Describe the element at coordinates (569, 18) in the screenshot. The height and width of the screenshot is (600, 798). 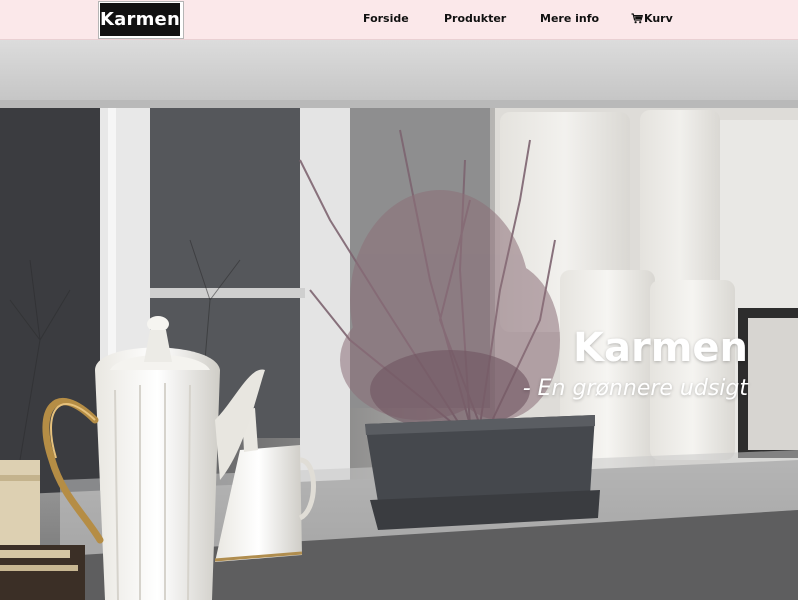
I see `nav-link-mere-info: Mere info` at that location.